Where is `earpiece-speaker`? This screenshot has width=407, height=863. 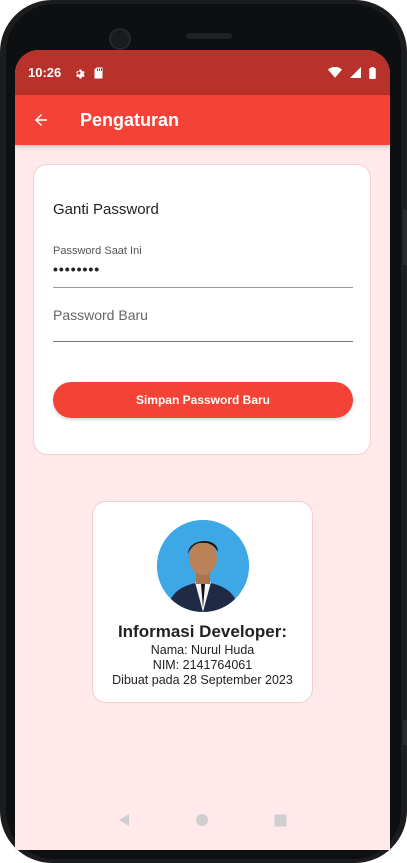 earpiece-speaker is located at coordinates (209, 36).